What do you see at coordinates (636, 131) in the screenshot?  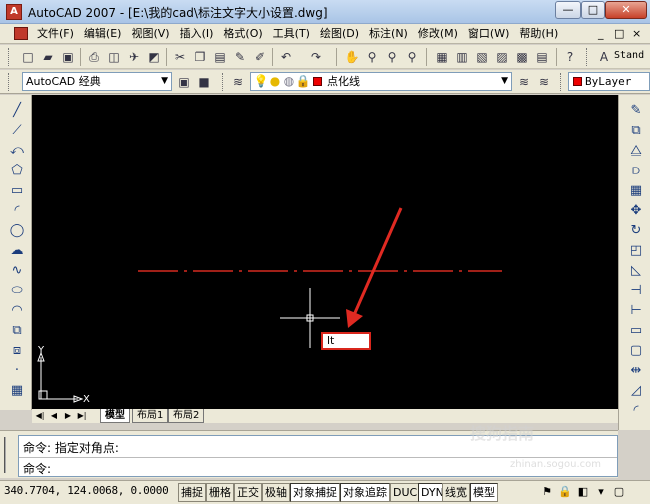 I see `copy-object-icon: ⧉` at bounding box center [636, 131].